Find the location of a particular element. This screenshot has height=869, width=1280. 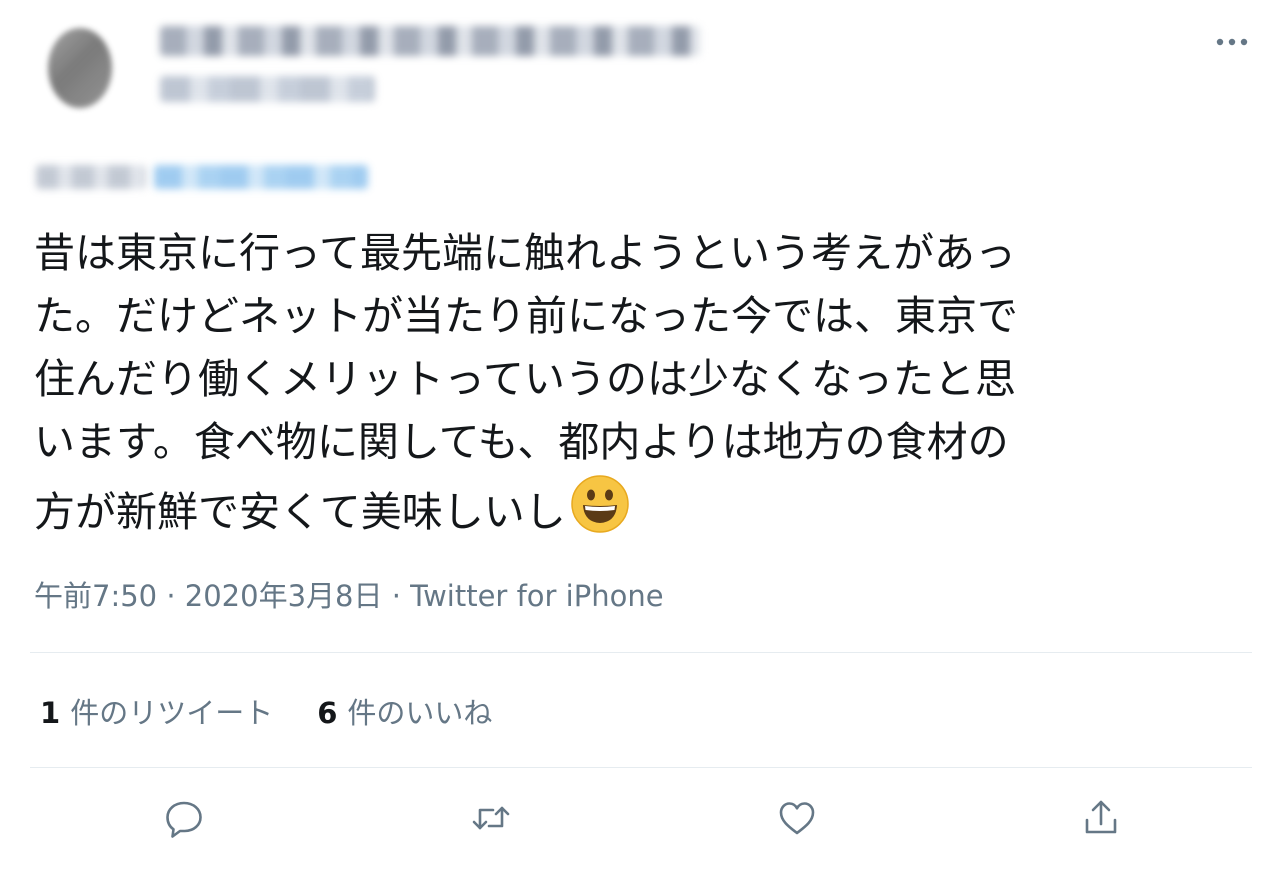

likes-stat: 6 件のいいね is located at coordinates (404, 711).